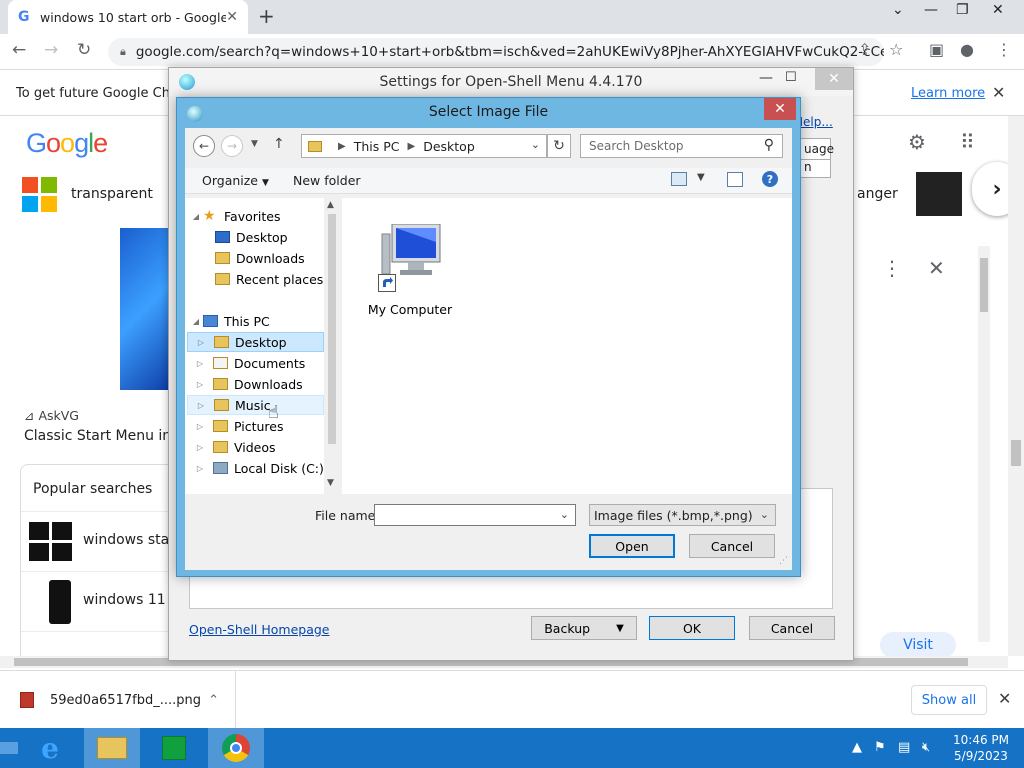 Image resolution: width=1024 pixels, height=768 pixels. What do you see at coordinates (1004, 49) in the screenshot?
I see `menu-kebab-icon: ⋮` at bounding box center [1004, 49].